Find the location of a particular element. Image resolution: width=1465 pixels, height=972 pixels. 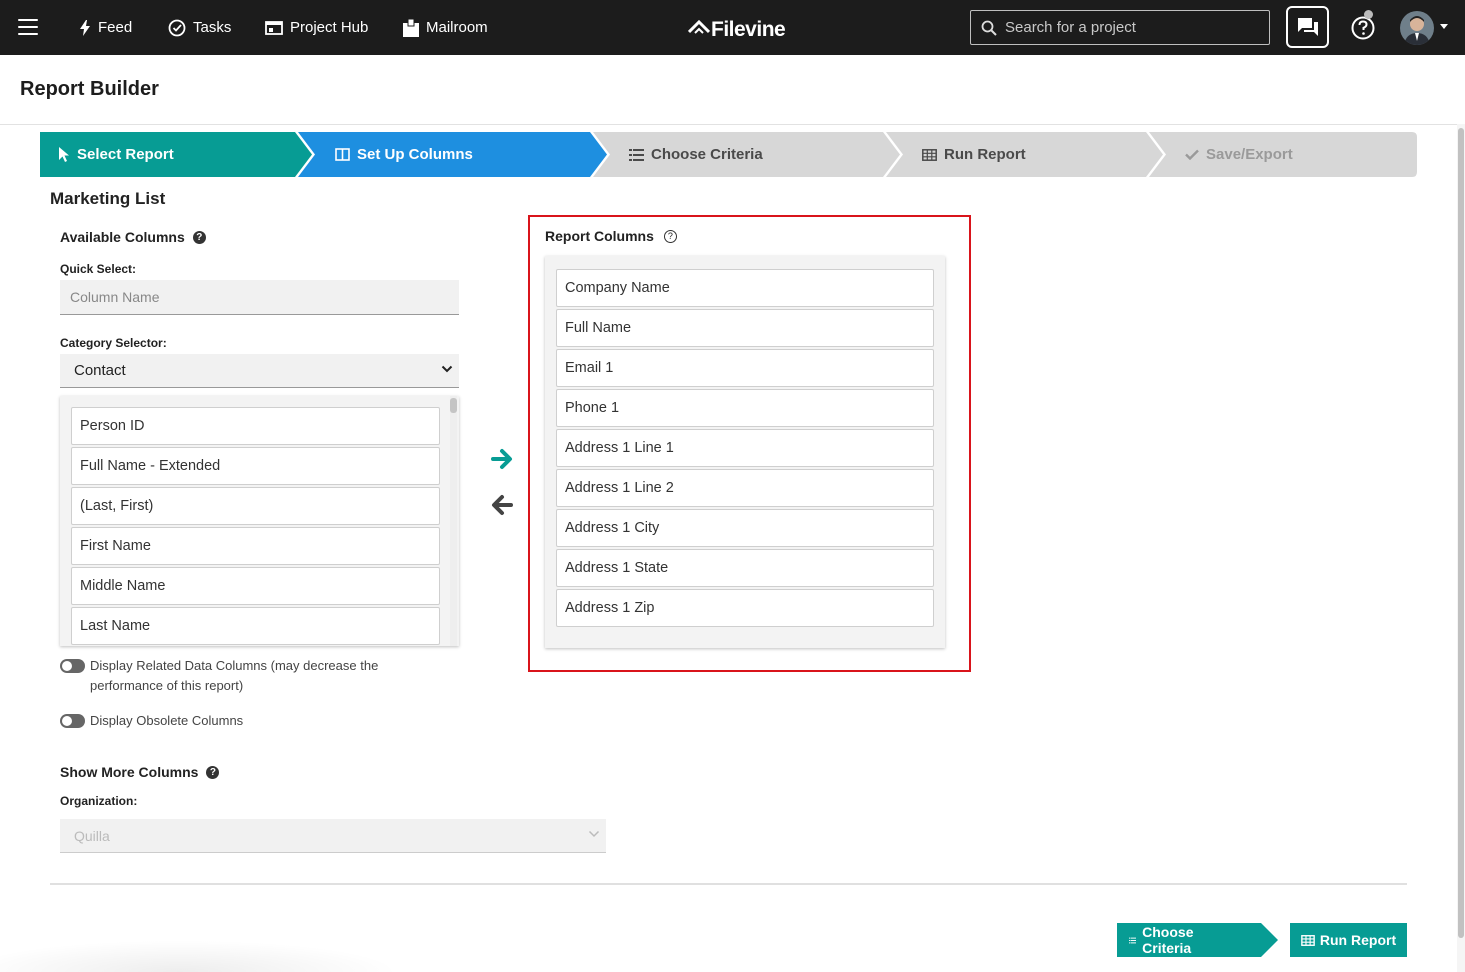

show-more-columns-label: Show More Columns is located at coordinates (129, 772).